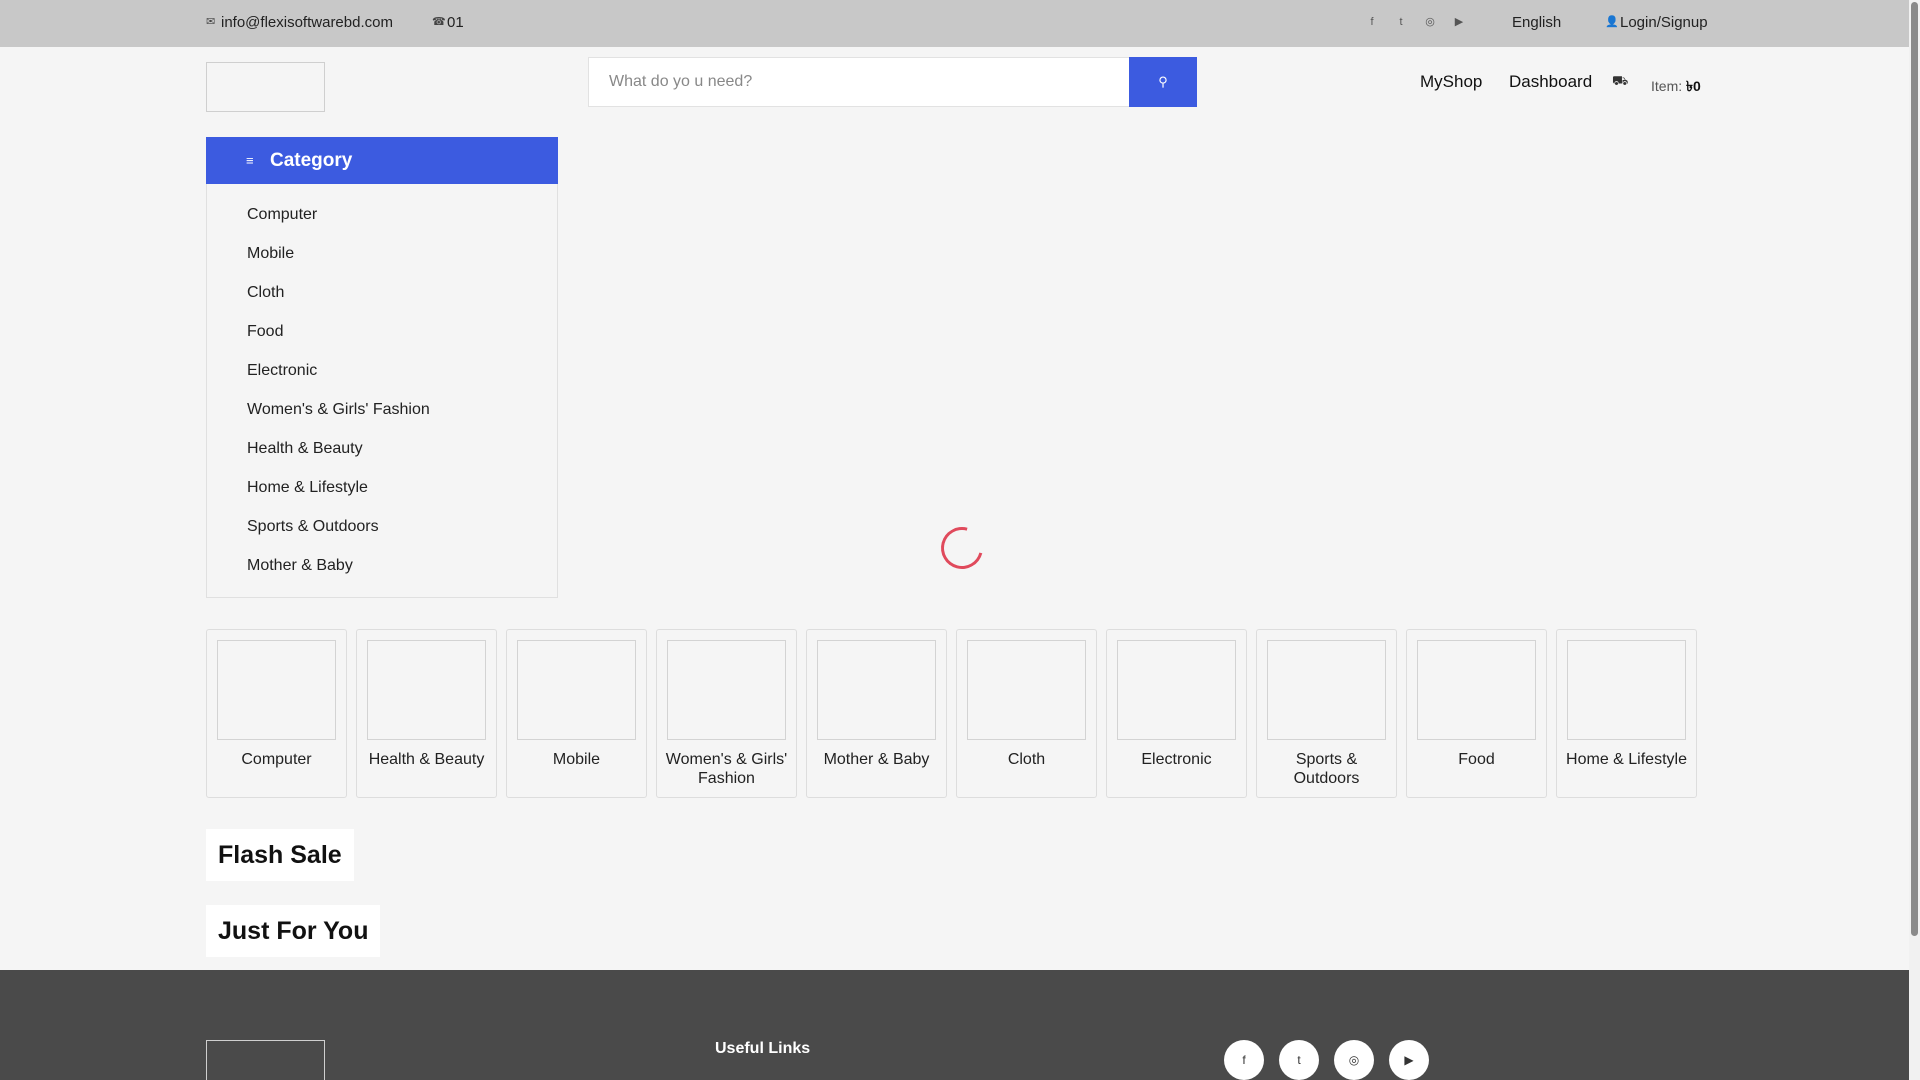 This screenshot has width=1920, height=1080. I want to click on category-card-home-lifestyle: Home & Lifestyle, so click(1626, 713).